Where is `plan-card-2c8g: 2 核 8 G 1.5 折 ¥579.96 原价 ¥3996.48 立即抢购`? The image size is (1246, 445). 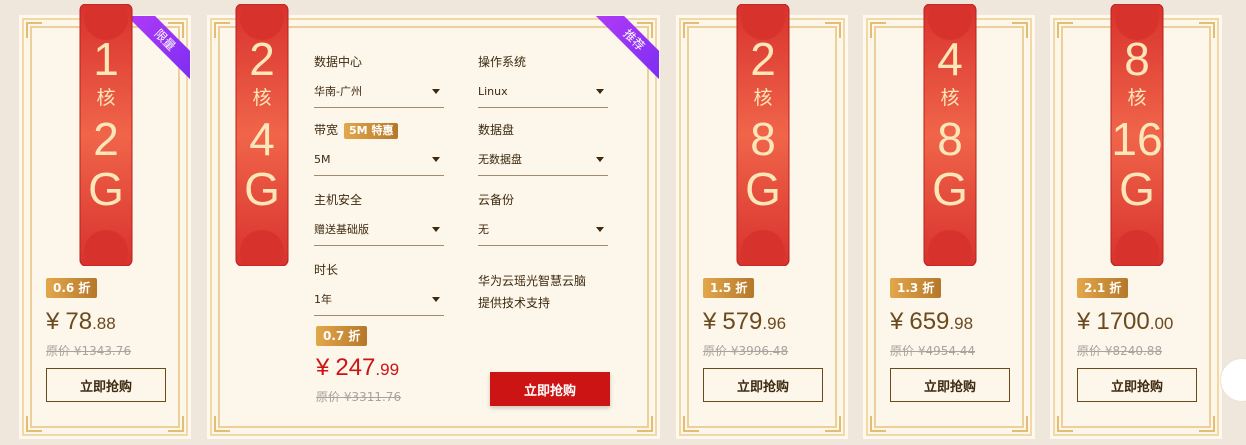
plan-card-2c8g: 2 核 8 G 1.5 折 ¥579.96 原价 ¥3996.48 立即抢购 is located at coordinates (762, 220).